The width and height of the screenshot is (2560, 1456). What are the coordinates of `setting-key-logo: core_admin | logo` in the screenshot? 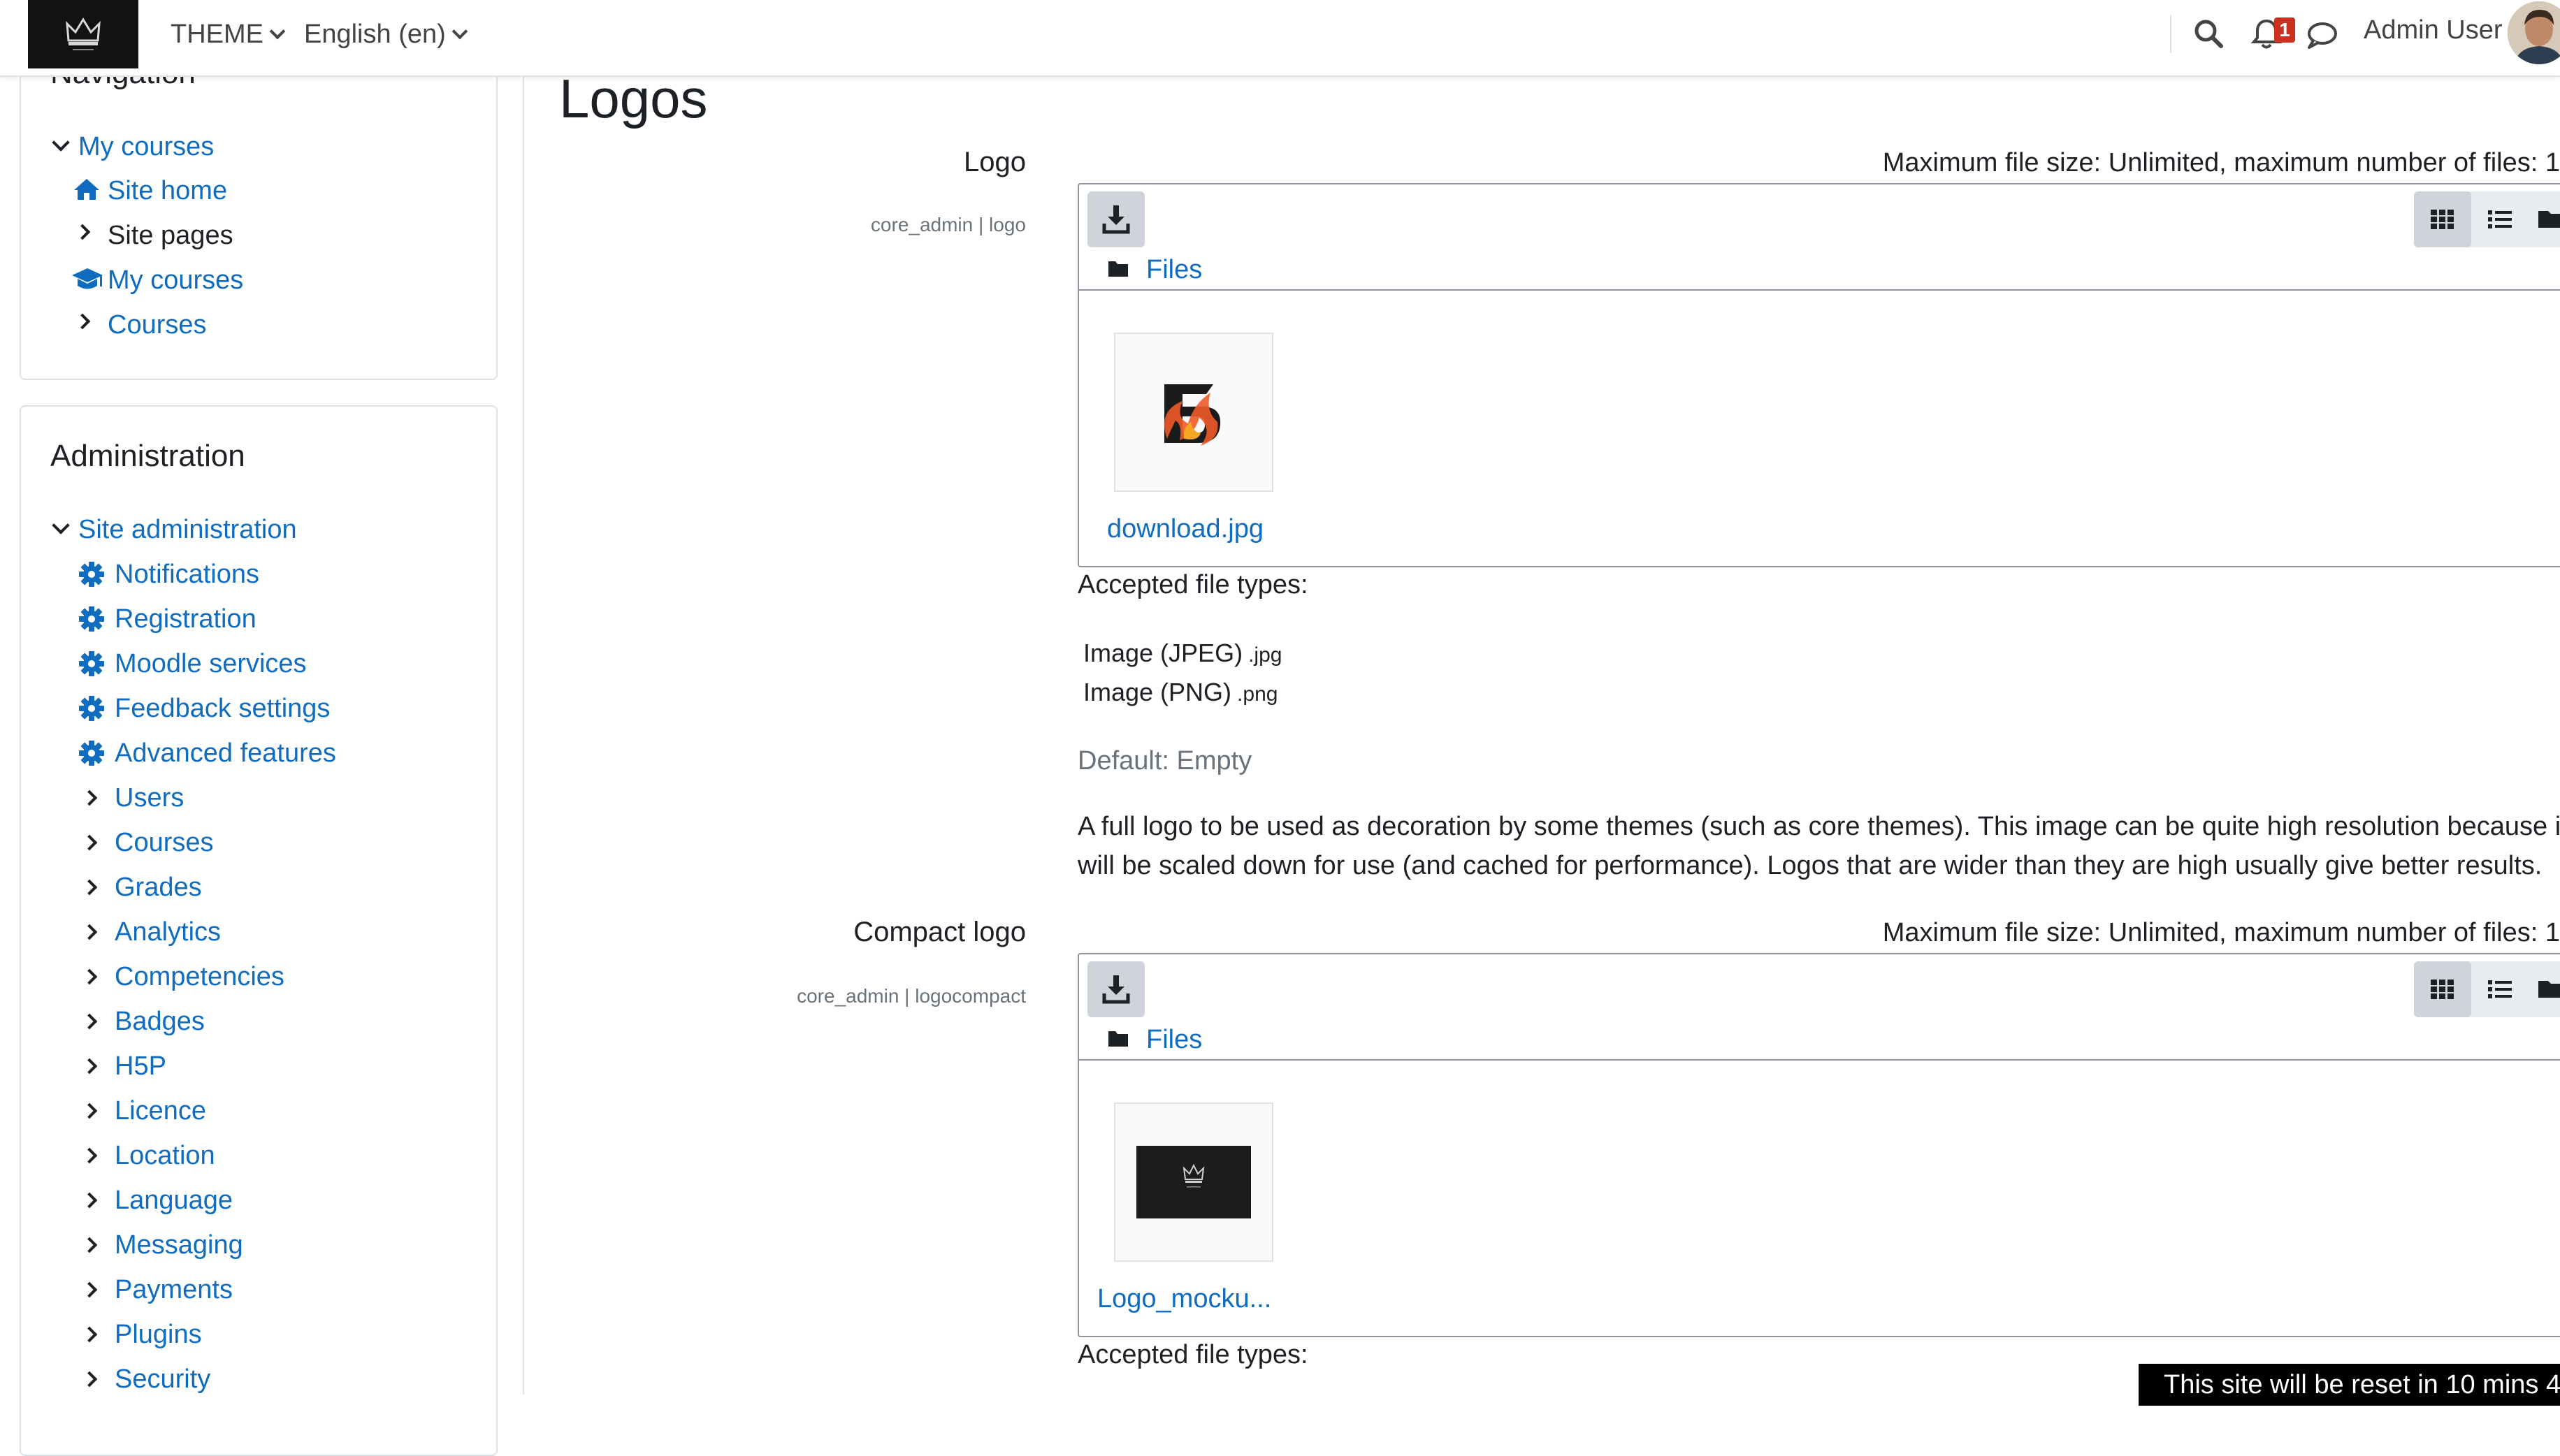 It's located at (948, 224).